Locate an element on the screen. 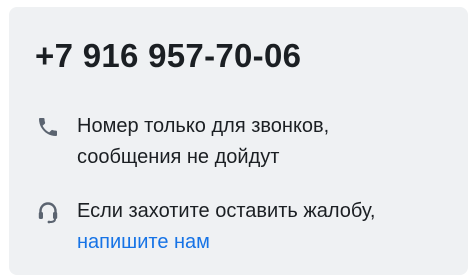 Image resolution: width=473 pixels, height=278 pixels. calls-note-line2: сообщения не дойдут is located at coordinates (178, 157).